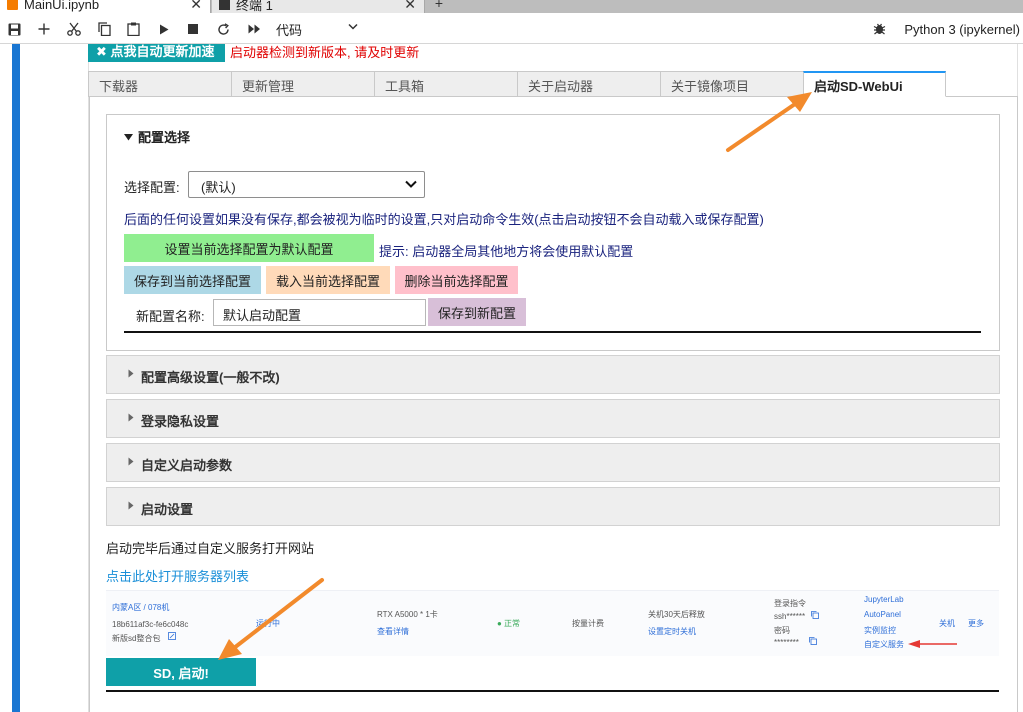 This screenshot has height=712, width=1023. Describe the element at coordinates (156, 53) in the screenshot. I see `auto-update-button: ✖ 点我自动更新加速` at that location.